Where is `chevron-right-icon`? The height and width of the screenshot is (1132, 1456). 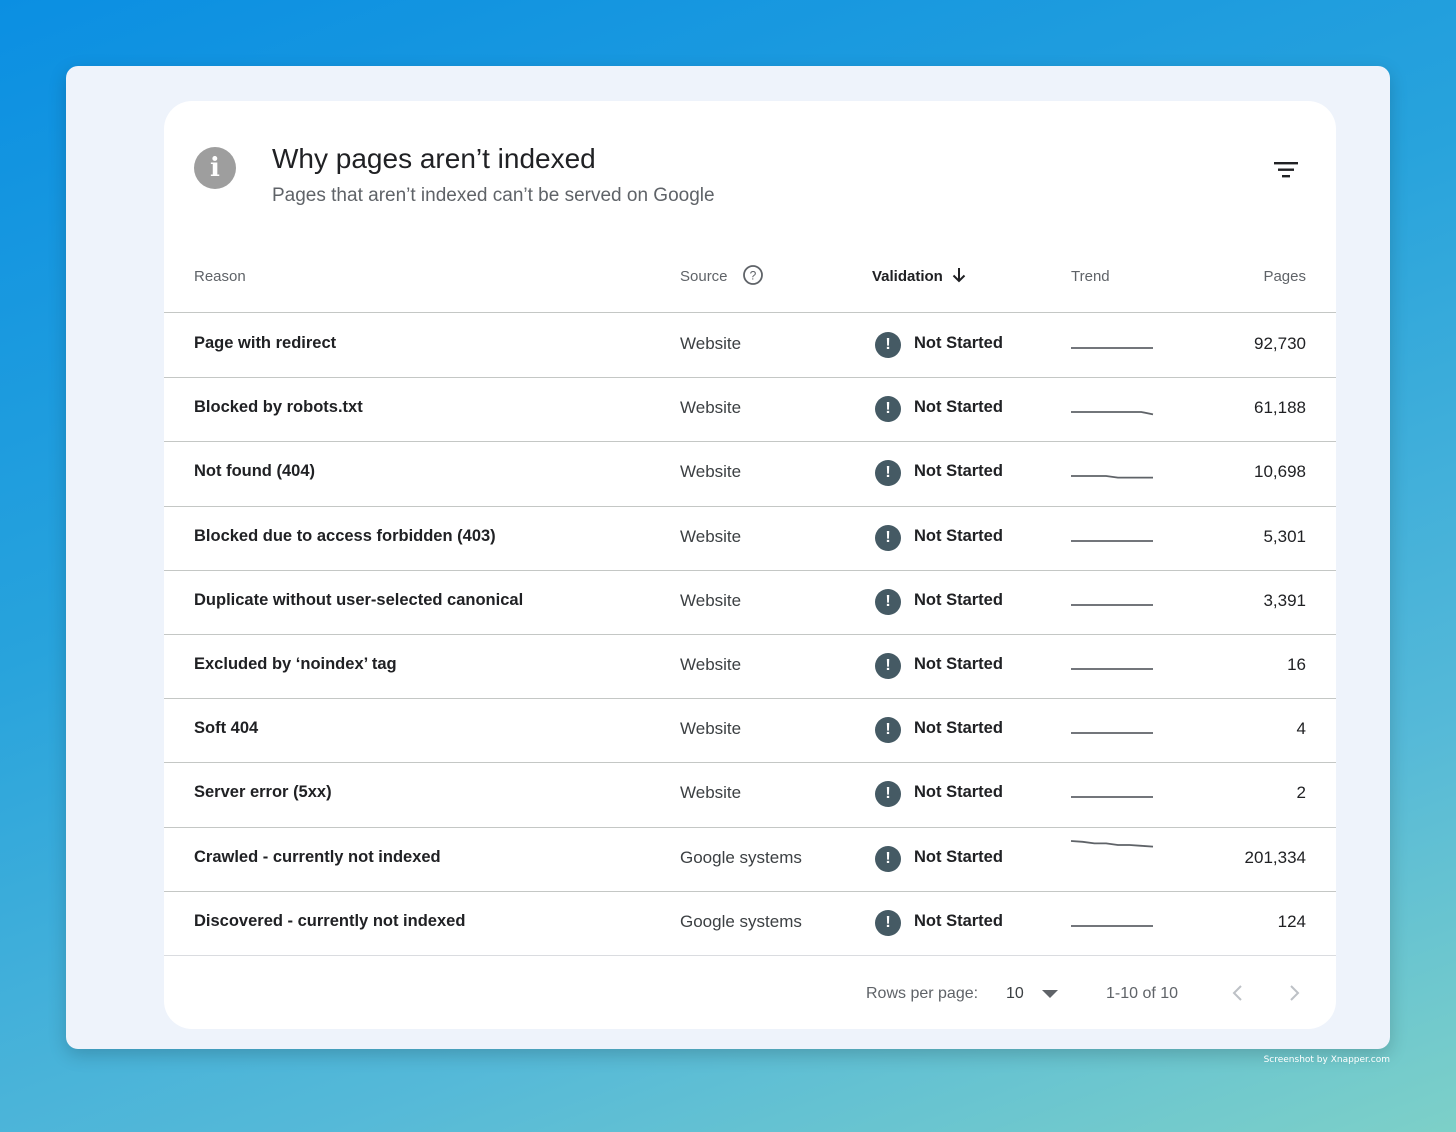
chevron-right-icon is located at coordinates (1294, 993).